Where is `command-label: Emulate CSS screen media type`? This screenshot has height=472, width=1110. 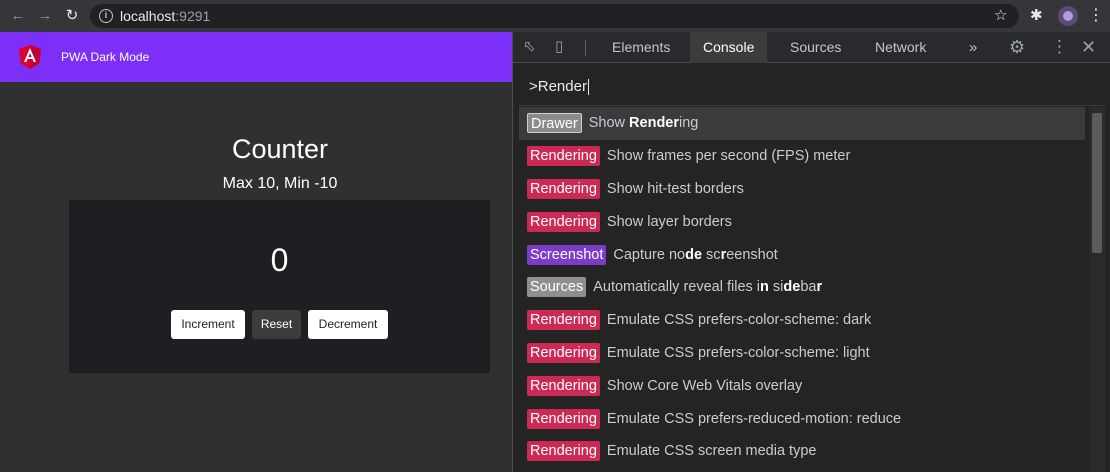 command-label: Emulate CSS screen media type is located at coordinates (712, 451).